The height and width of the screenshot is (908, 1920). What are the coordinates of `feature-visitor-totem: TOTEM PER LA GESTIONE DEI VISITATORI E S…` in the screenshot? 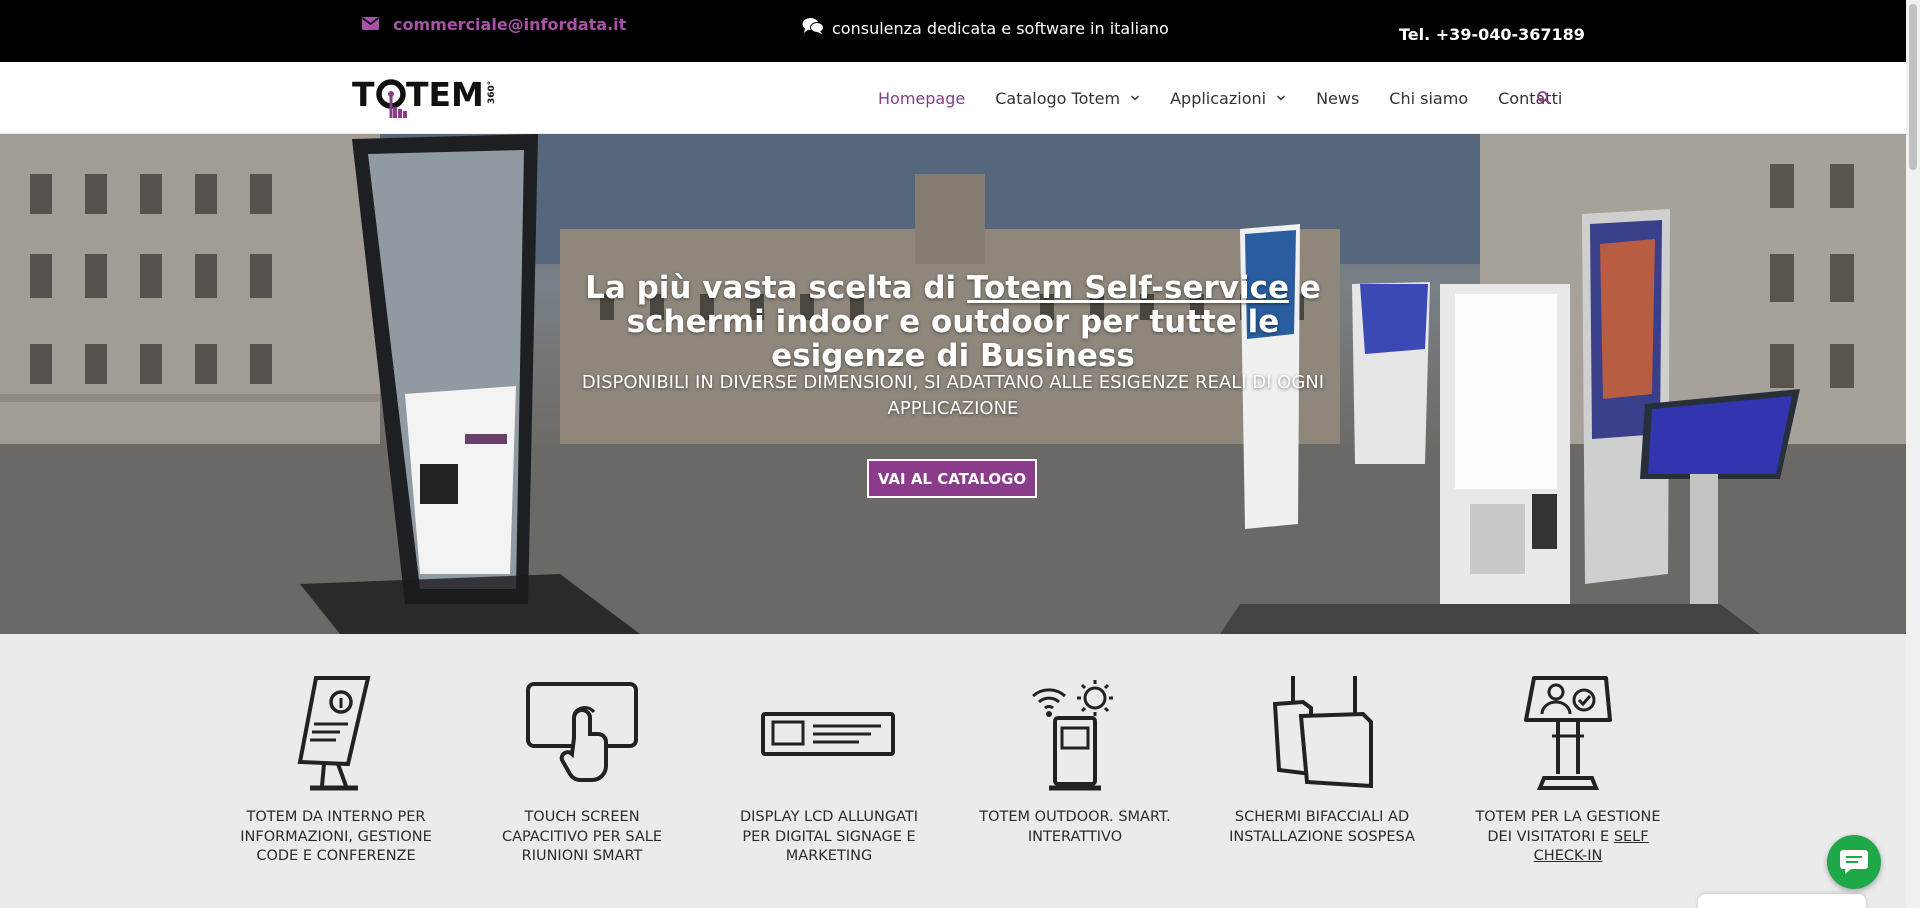 It's located at (1568, 770).